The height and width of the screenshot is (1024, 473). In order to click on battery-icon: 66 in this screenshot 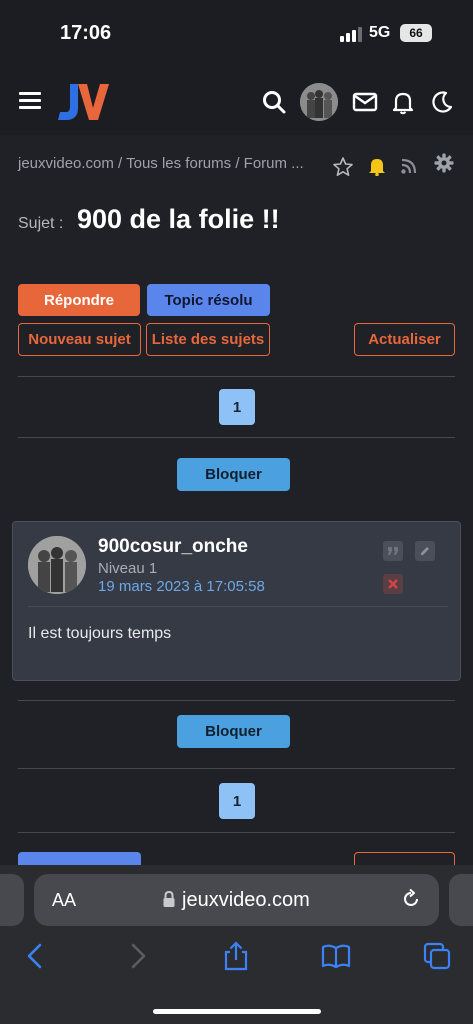, I will do `click(416, 33)`.